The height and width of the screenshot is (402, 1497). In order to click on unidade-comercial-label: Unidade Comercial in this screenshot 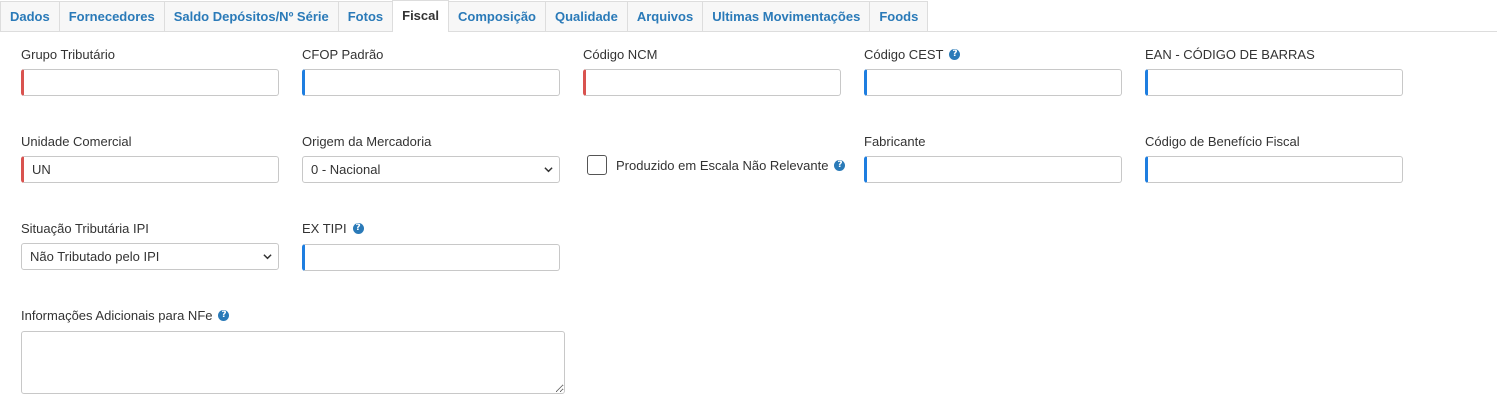, I will do `click(76, 141)`.